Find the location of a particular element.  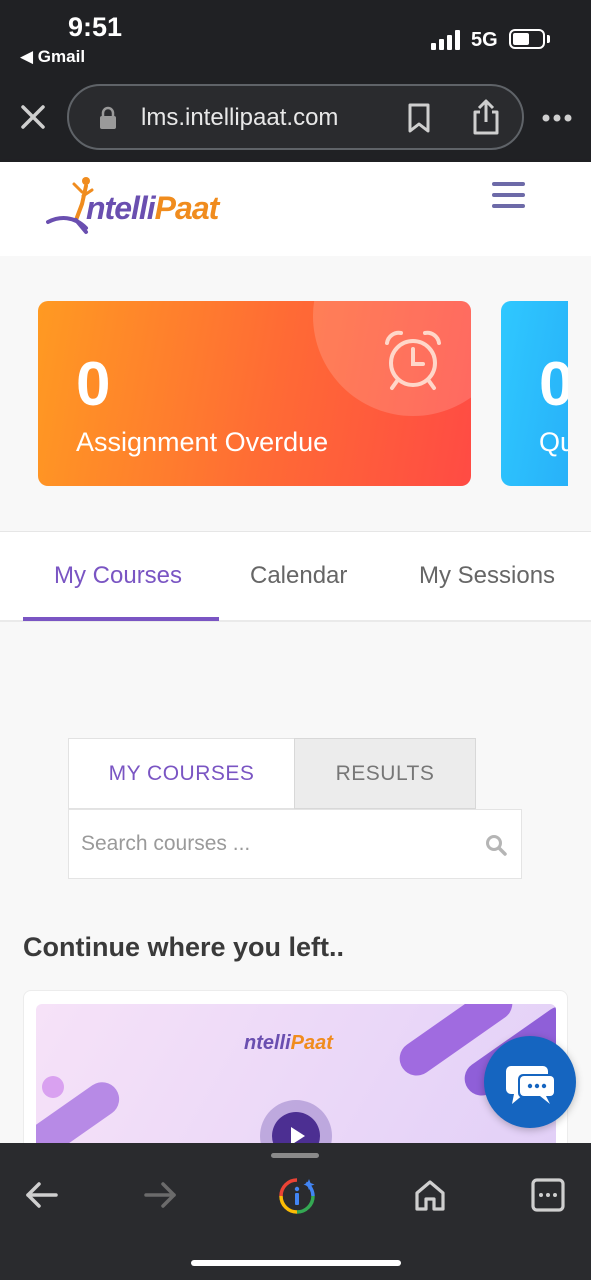

course-subtabs: MY COURSES RESULTS is located at coordinates (272, 773).